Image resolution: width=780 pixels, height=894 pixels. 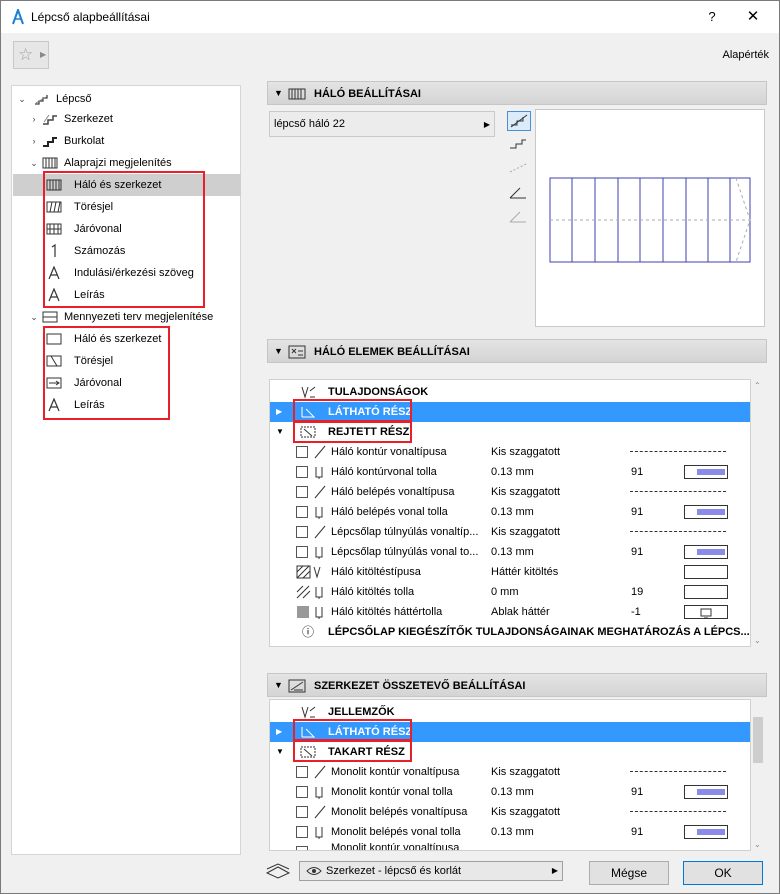 What do you see at coordinates (308, 632) in the screenshot?
I see `info-icon: ⓘ` at bounding box center [308, 632].